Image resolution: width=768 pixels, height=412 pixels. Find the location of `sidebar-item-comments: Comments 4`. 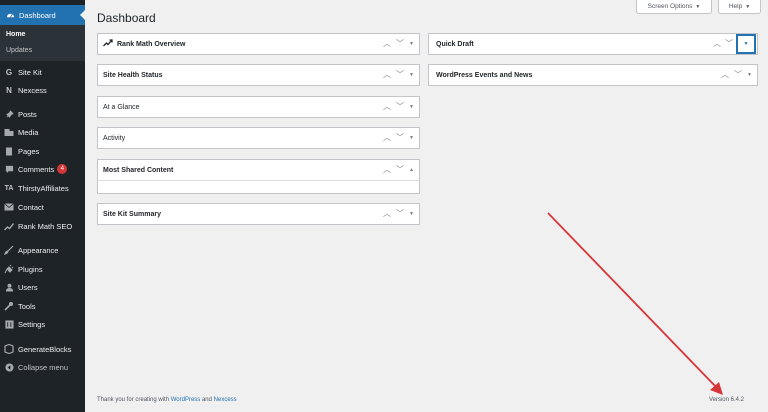

sidebar-item-comments: Comments 4 is located at coordinates (42, 169).